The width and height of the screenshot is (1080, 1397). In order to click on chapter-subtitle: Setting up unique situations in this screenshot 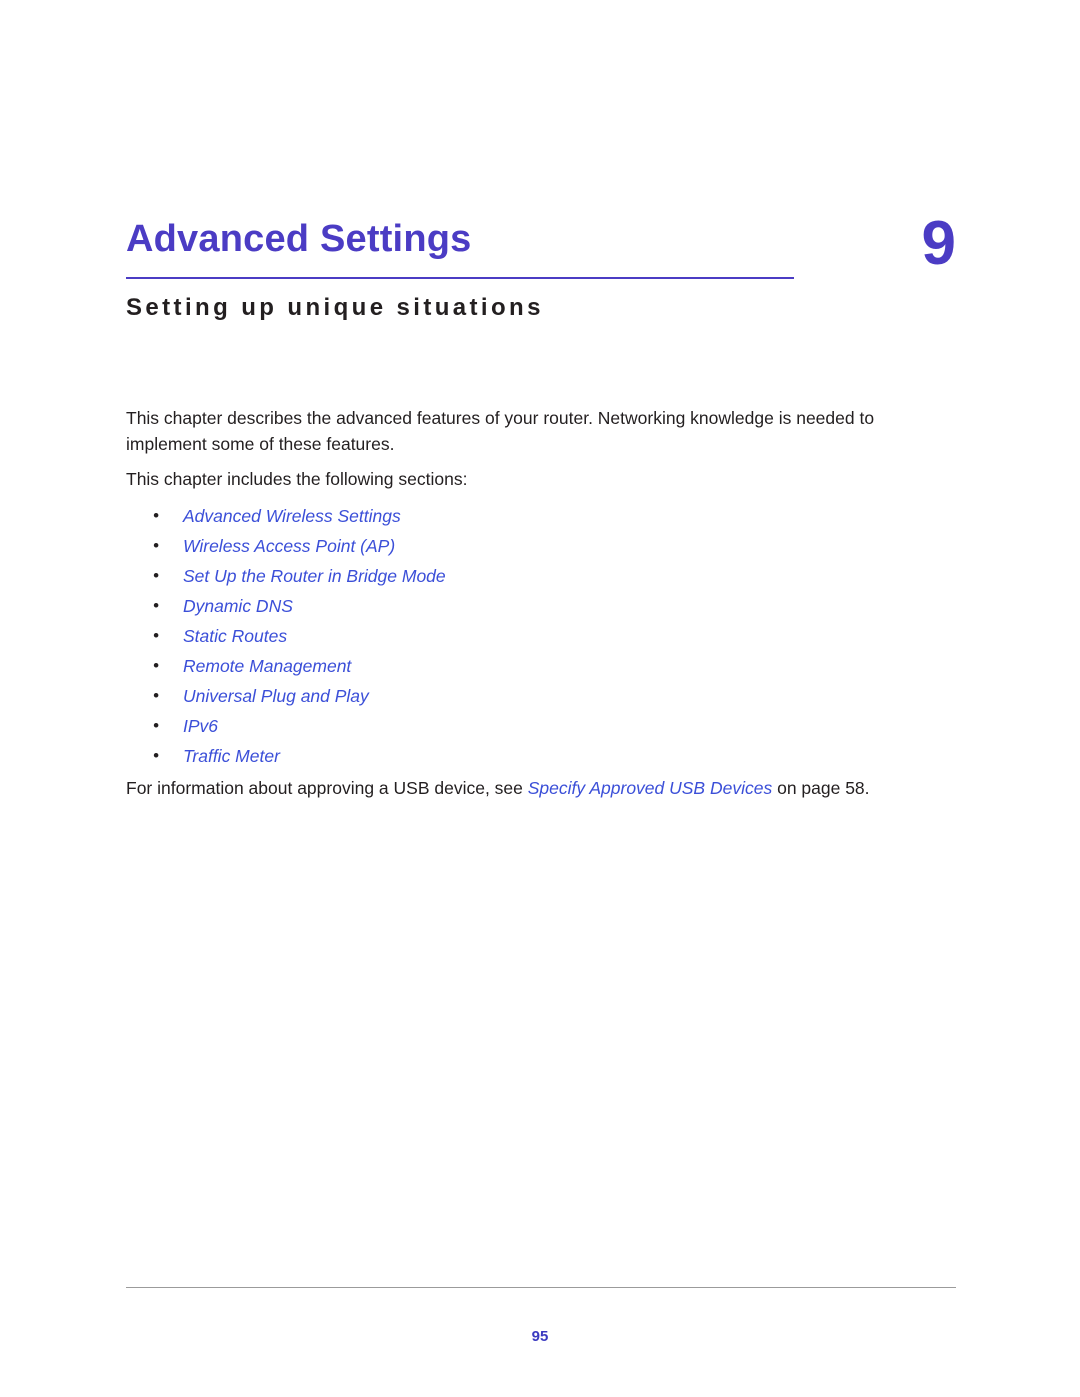, I will do `click(335, 307)`.